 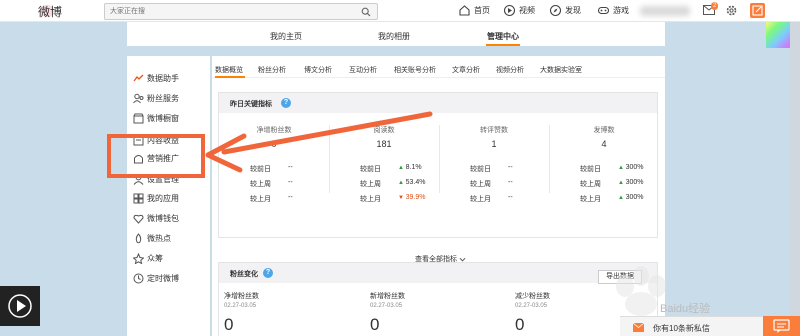 What do you see at coordinates (156, 158) in the screenshot?
I see `sidebar-item-marketing: 营销推广` at bounding box center [156, 158].